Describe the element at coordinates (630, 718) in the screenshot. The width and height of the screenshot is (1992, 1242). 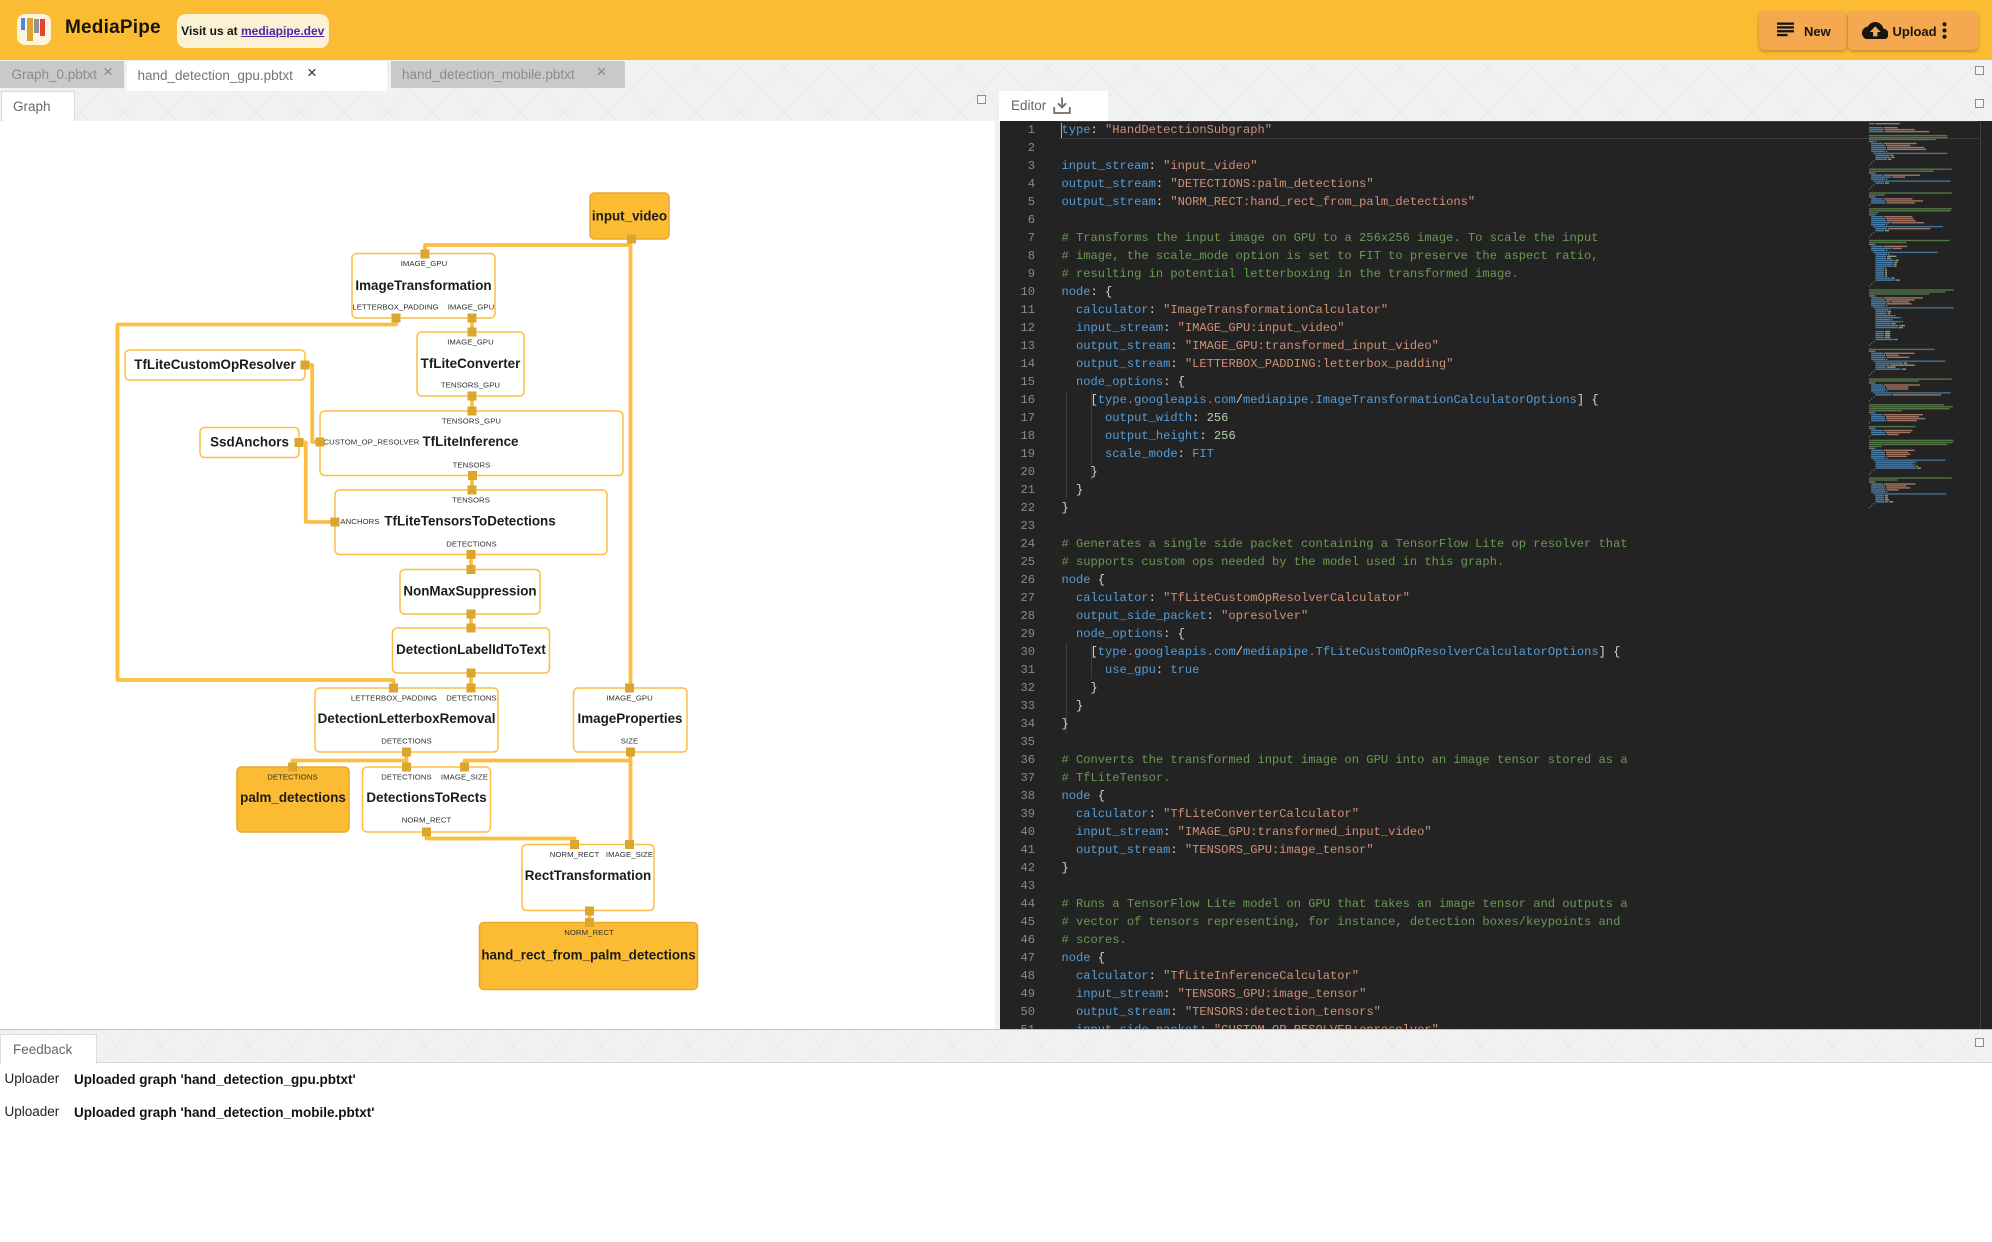
I see `svg-text: ImageProperties` at that location.